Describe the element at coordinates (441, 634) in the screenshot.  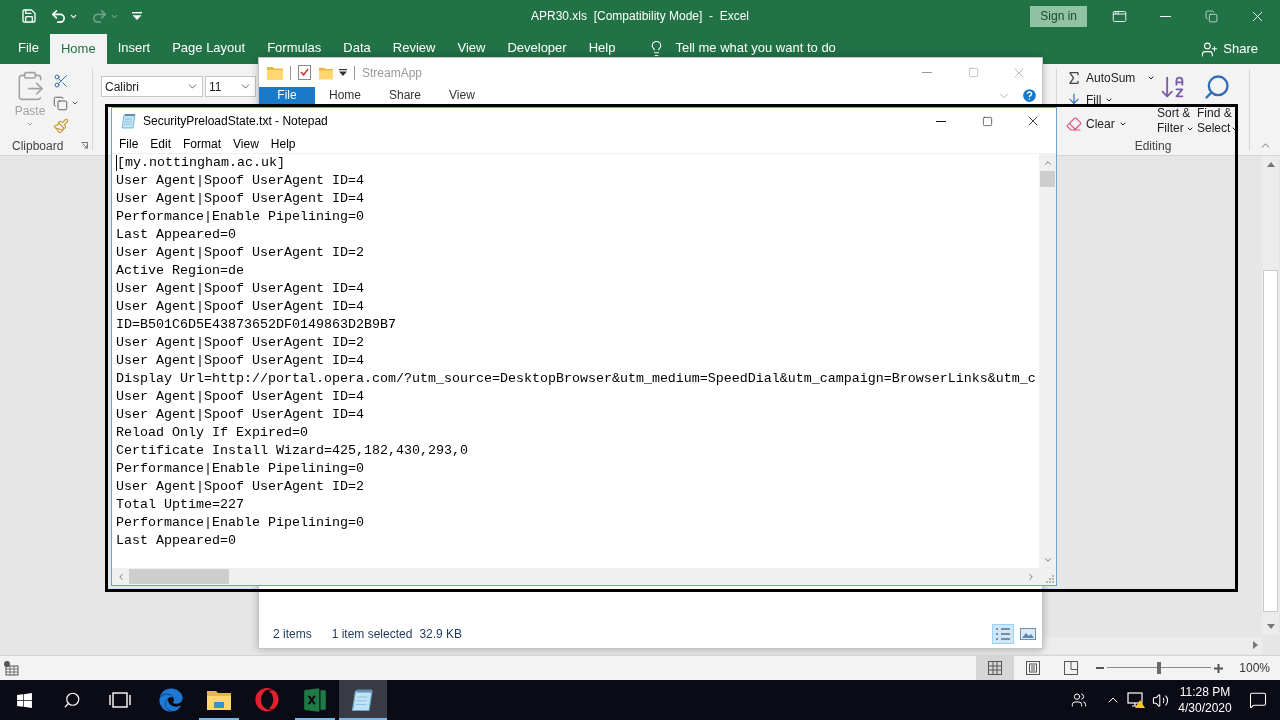
I see `selection-size: 32.9 KB` at that location.